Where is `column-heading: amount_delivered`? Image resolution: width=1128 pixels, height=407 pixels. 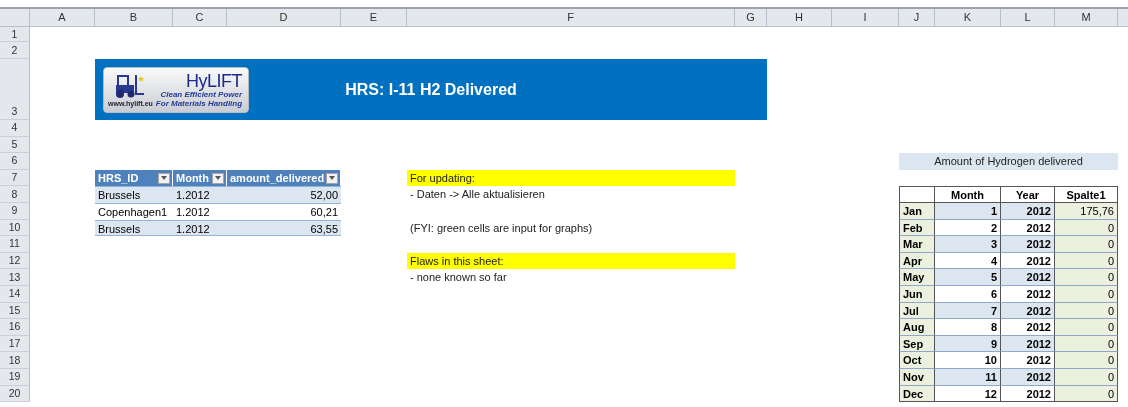 column-heading: amount_delivered is located at coordinates (284, 178).